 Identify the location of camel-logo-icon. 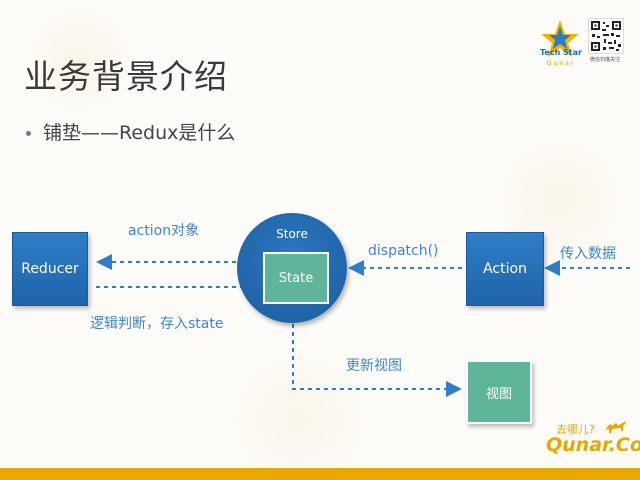
(616, 427).